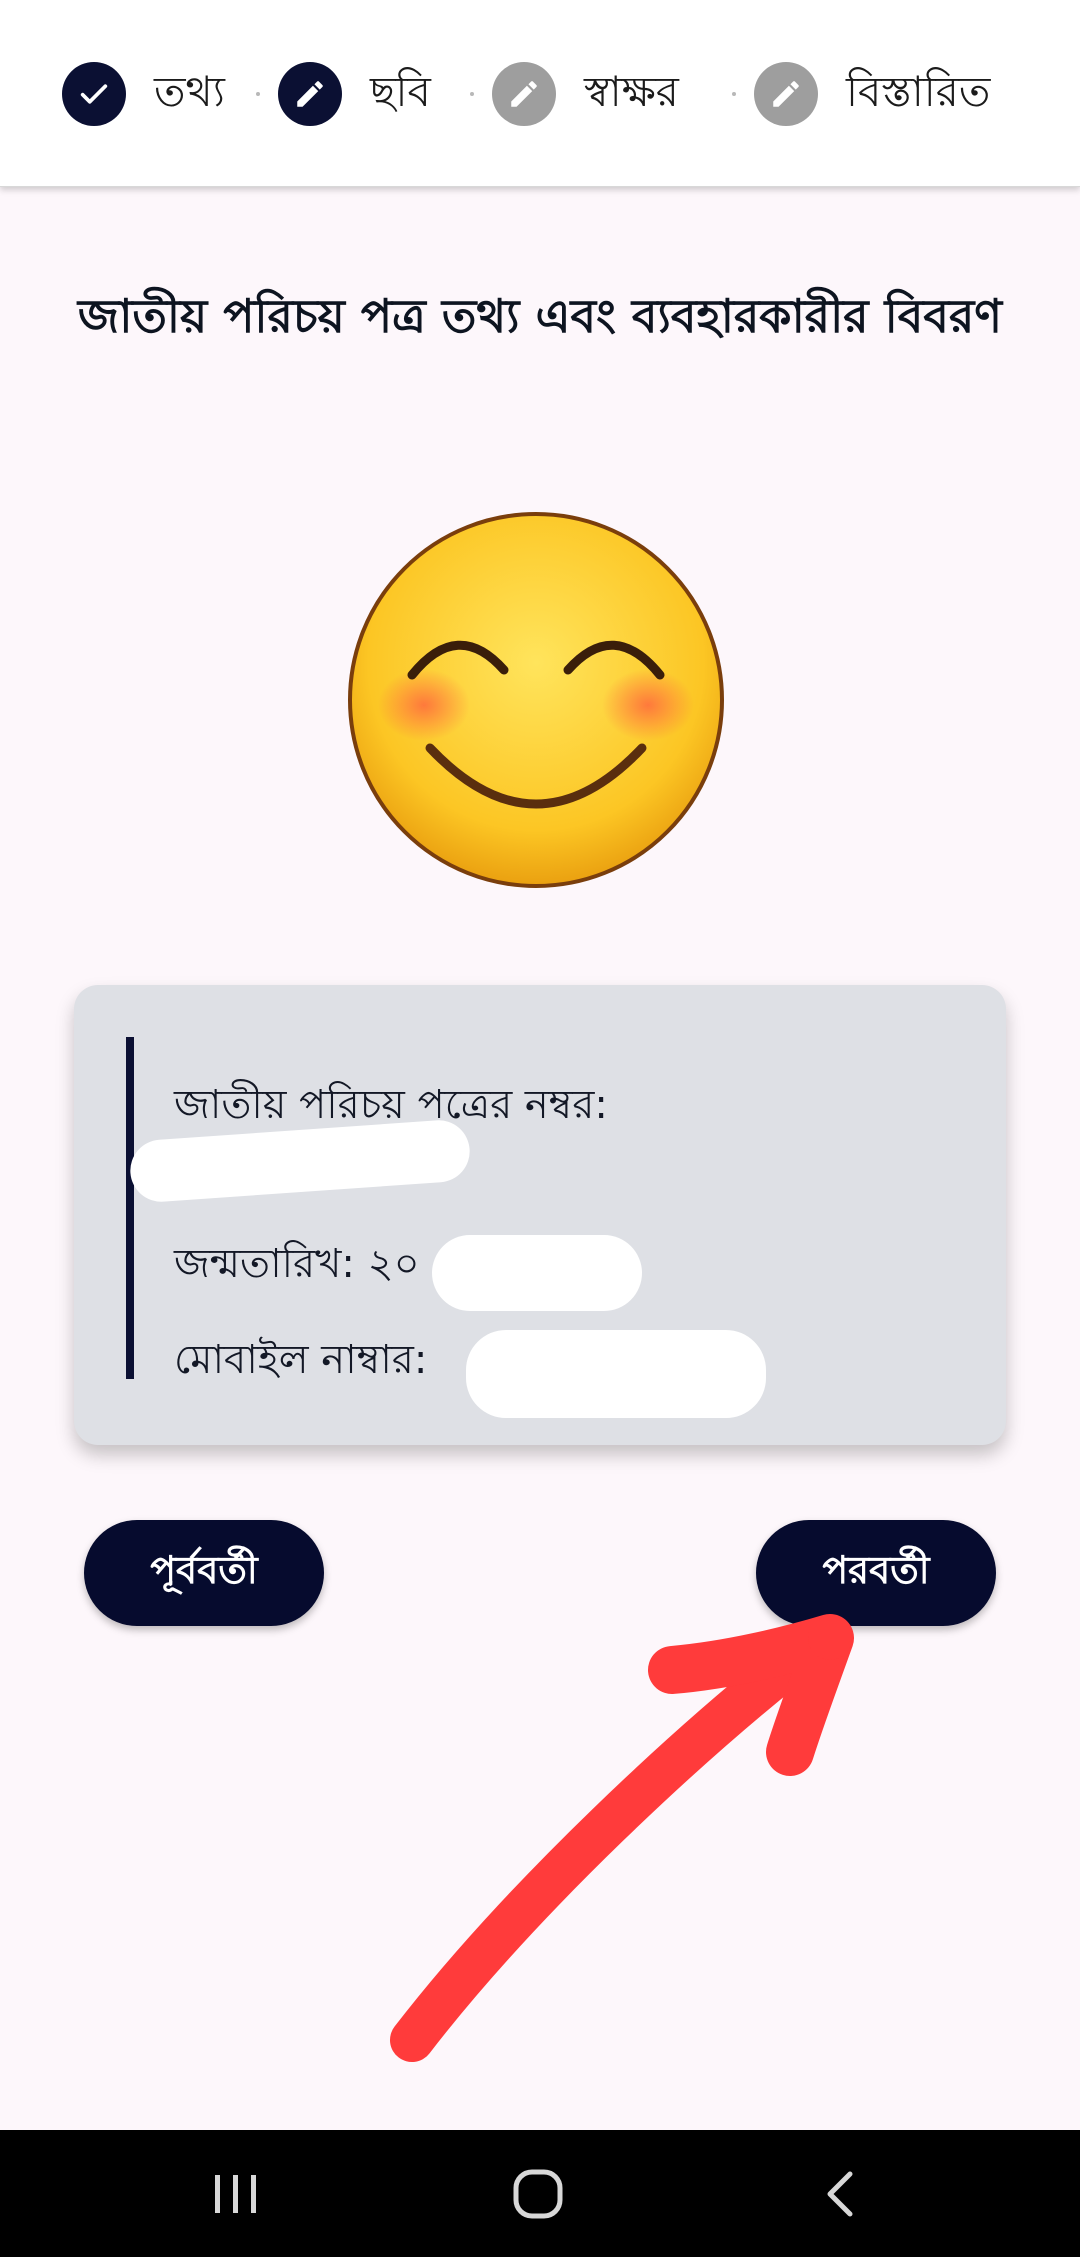 The height and width of the screenshot is (2257, 1080). I want to click on smiling-face-emoji-icon, so click(536, 695).